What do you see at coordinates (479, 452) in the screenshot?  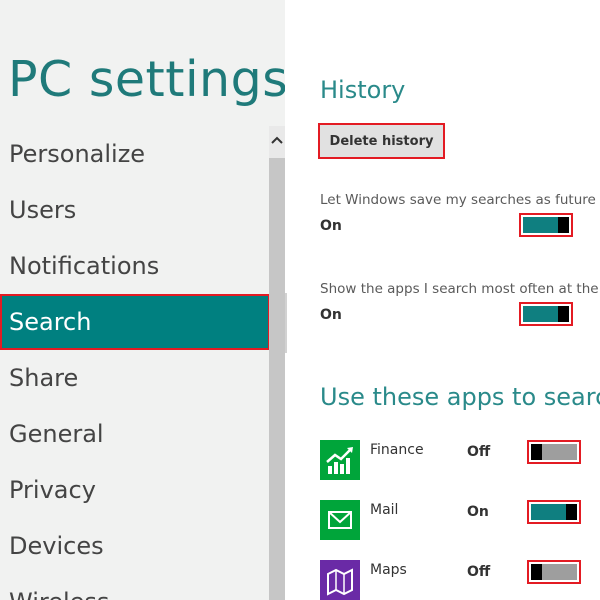 I see `app-state-finance: Off` at bounding box center [479, 452].